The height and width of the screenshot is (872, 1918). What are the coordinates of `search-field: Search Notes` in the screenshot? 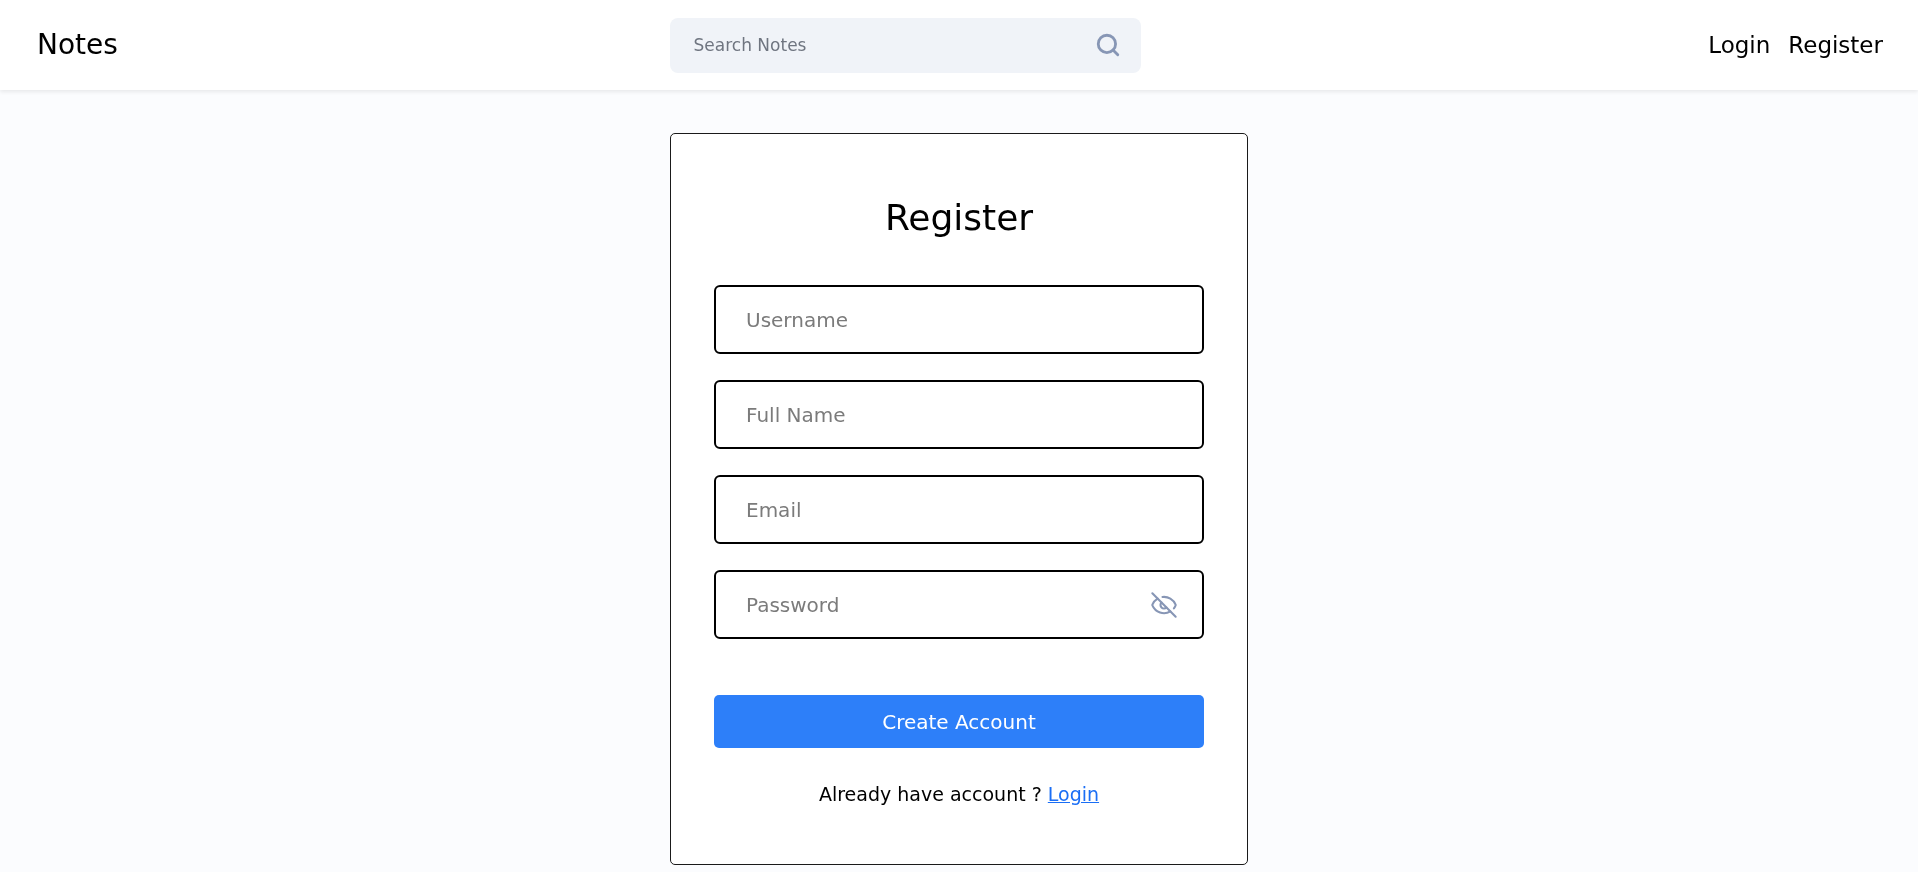 It's located at (905, 45).